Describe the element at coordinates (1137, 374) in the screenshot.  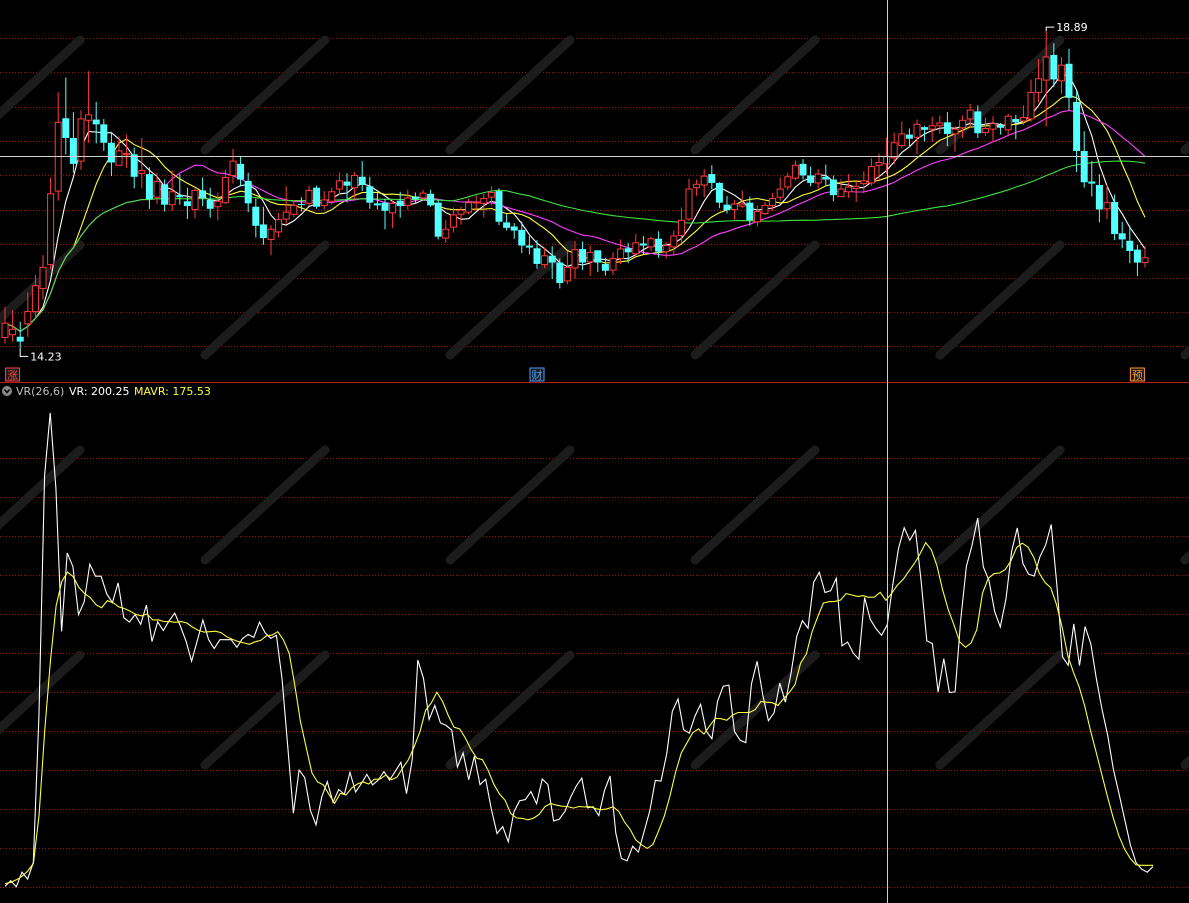
I see `event-marker: 预` at that location.